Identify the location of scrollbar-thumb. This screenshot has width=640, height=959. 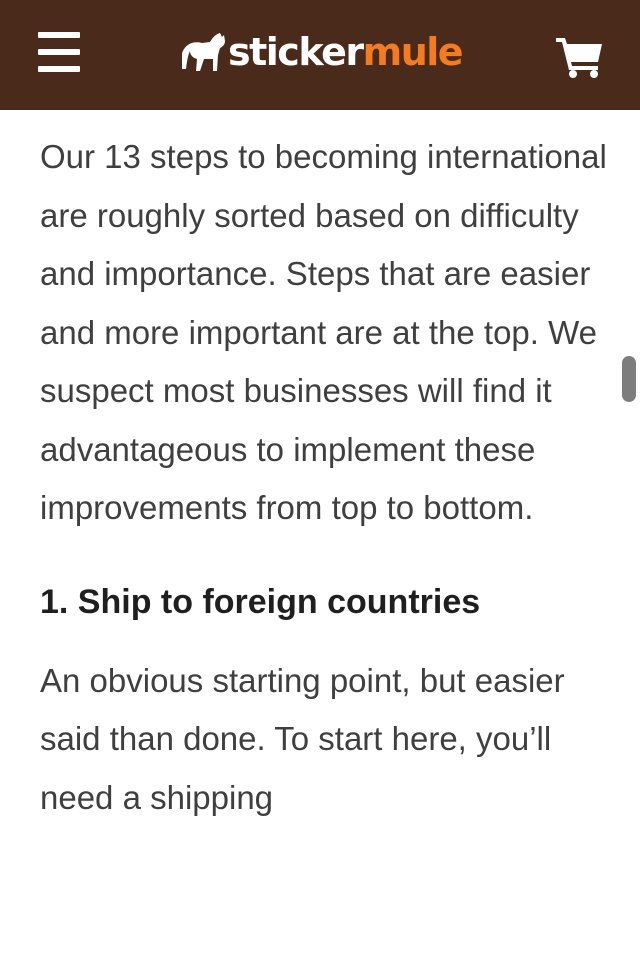
(629, 379).